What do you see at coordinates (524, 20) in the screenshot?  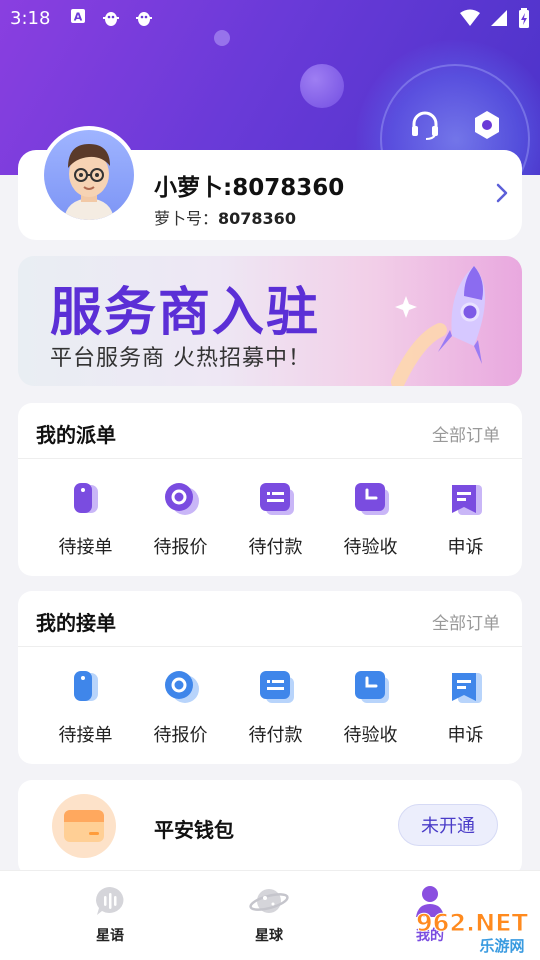 I see `battery-icon` at bounding box center [524, 20].